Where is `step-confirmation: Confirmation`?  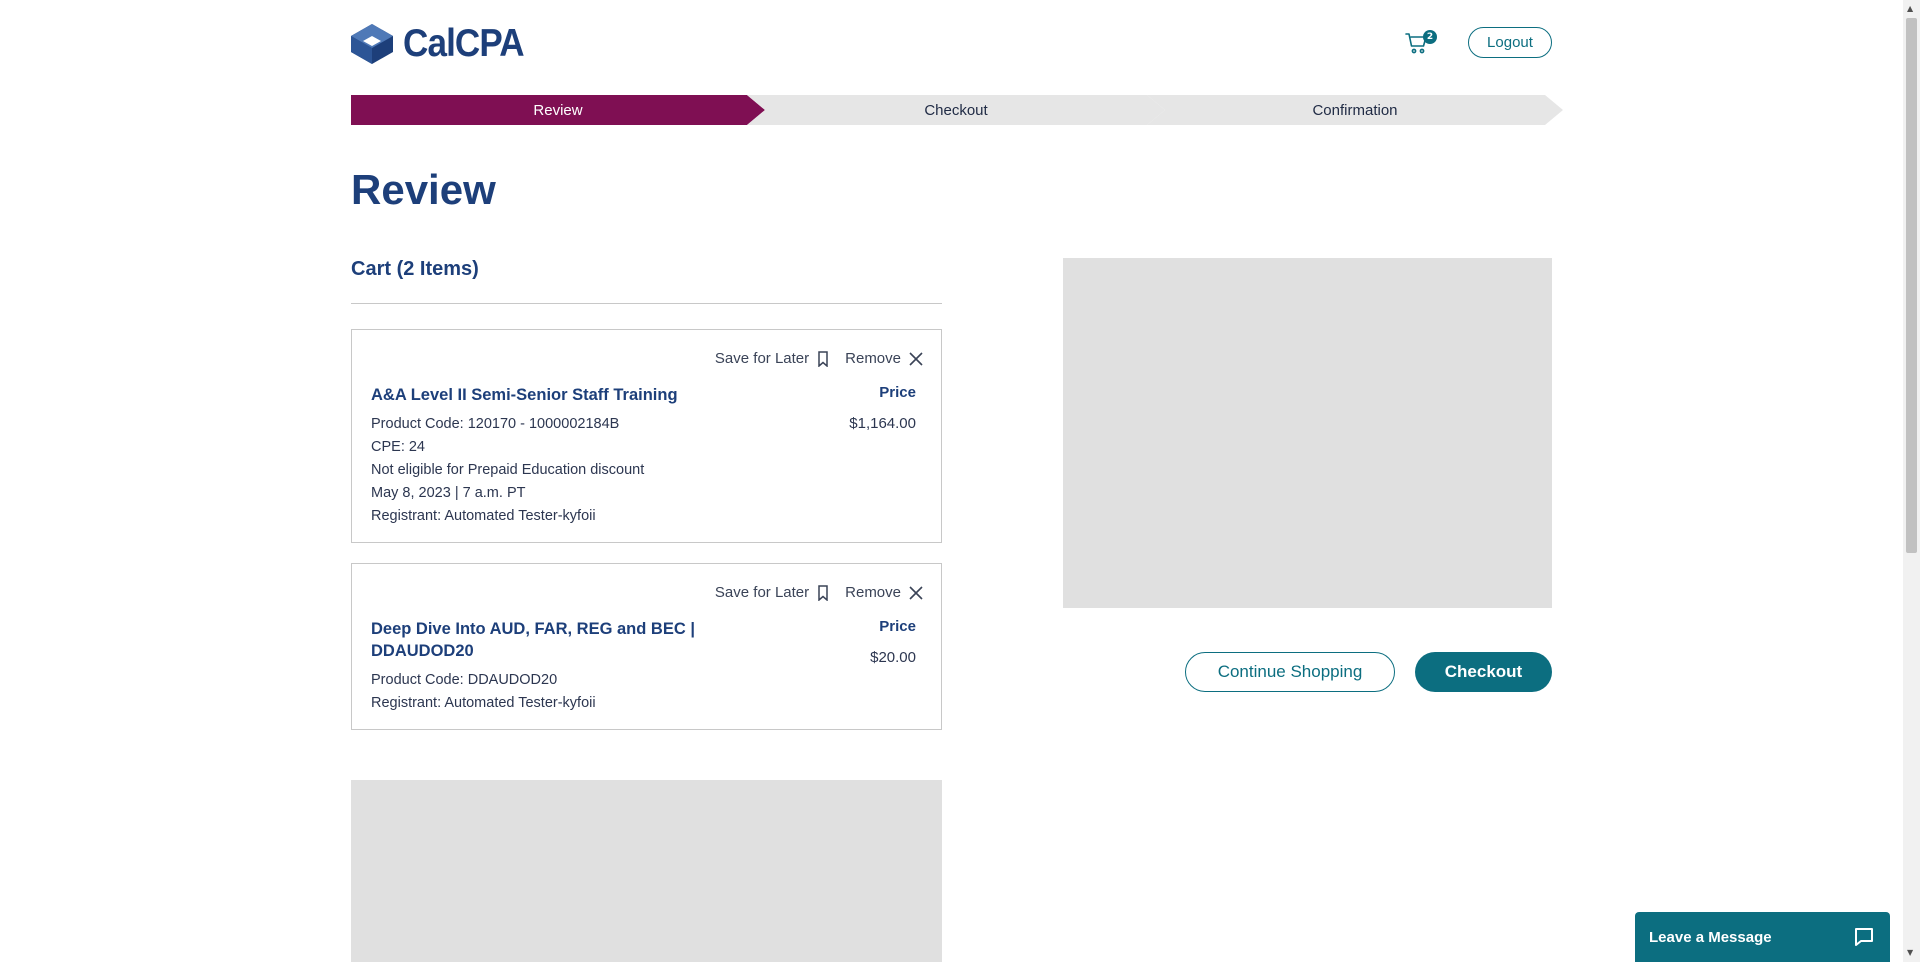 step-confirmation: Confirmation is located at coordinates (1355, 110).